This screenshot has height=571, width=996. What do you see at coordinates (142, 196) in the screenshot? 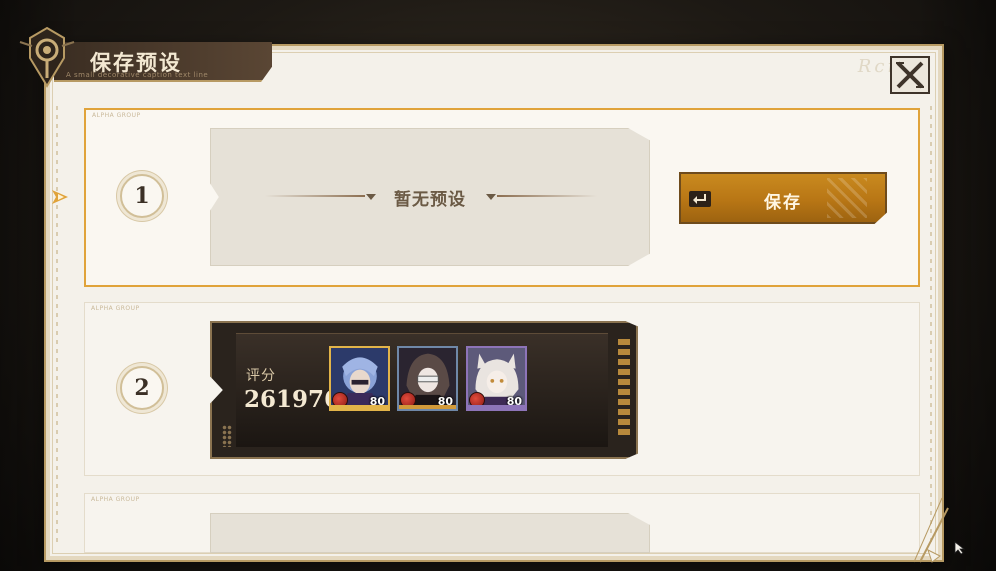
I see `slot-number-badge: 1` at bounding box center [142, 196].